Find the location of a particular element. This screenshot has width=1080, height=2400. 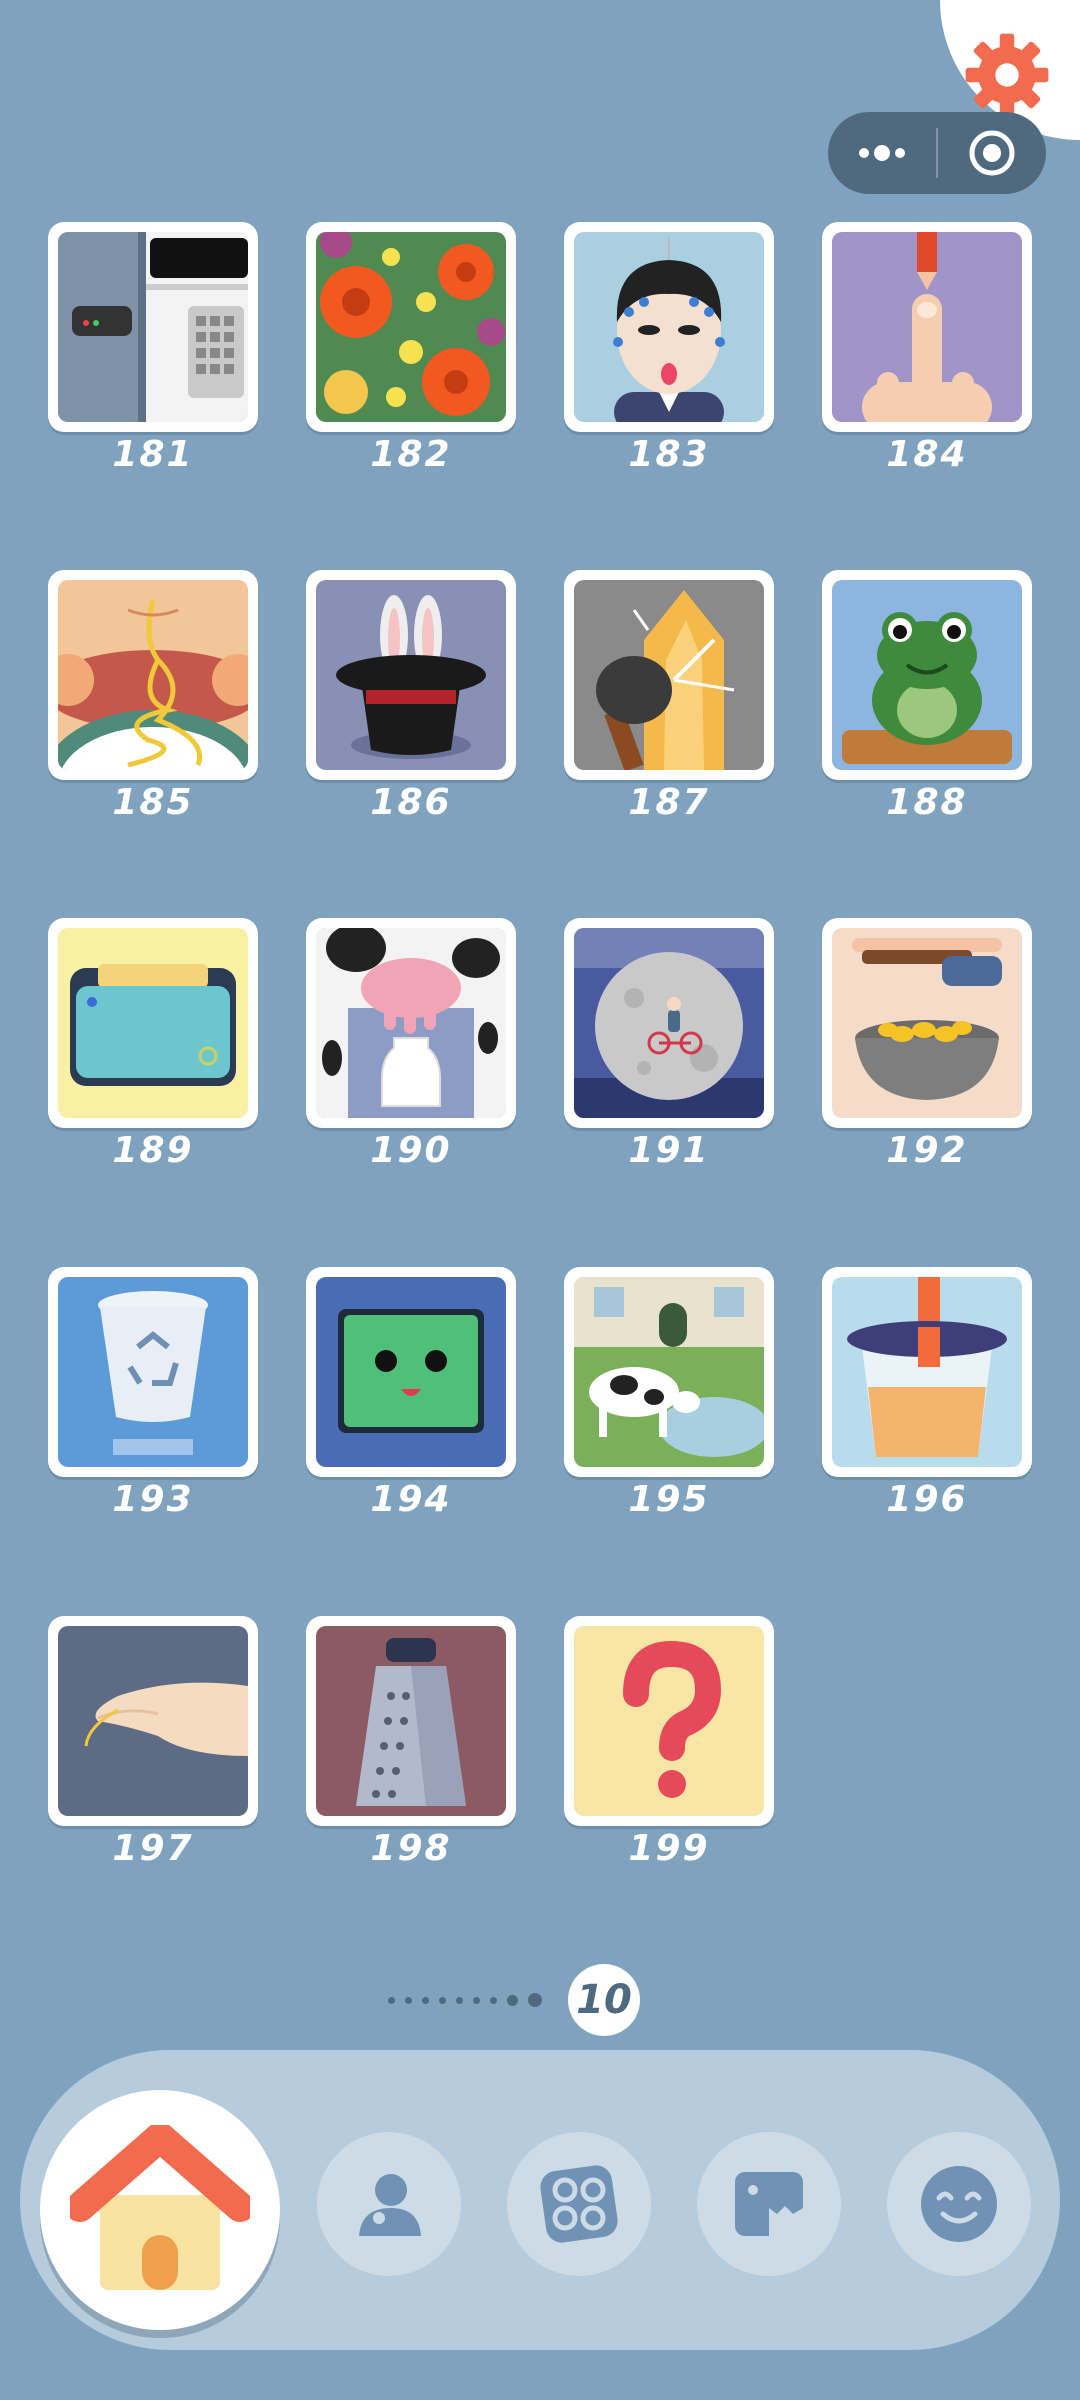

level-number: 185 is located at coordinates (153, 802).